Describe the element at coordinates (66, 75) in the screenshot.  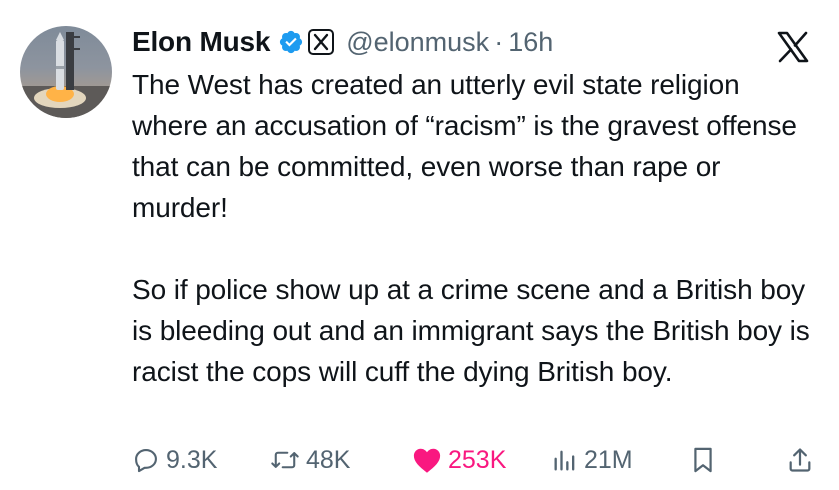
I see `rocket-launch-icon` at that location.